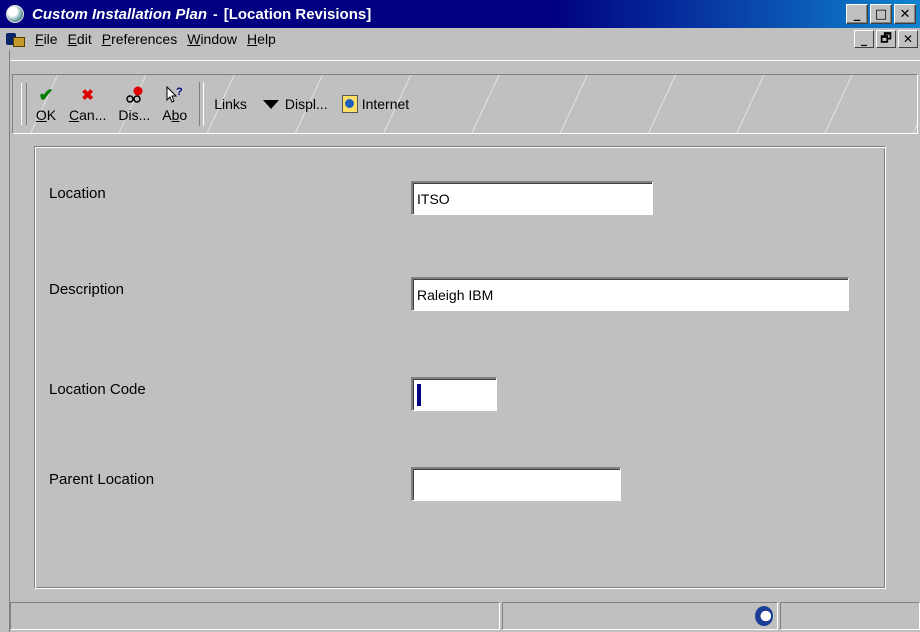 The width and height of the screenshot is (920, 632). Describe the element at coordinates (419, 395) in the screenshot. I see `text-cursor` at that location.